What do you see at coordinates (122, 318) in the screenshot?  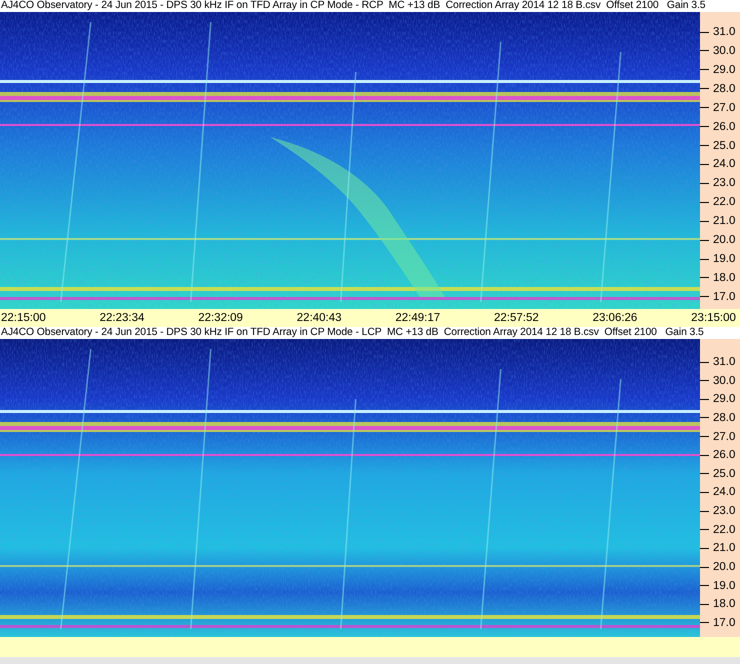 I see `time-label: 22:23:34` at bounding box center [122, 318].